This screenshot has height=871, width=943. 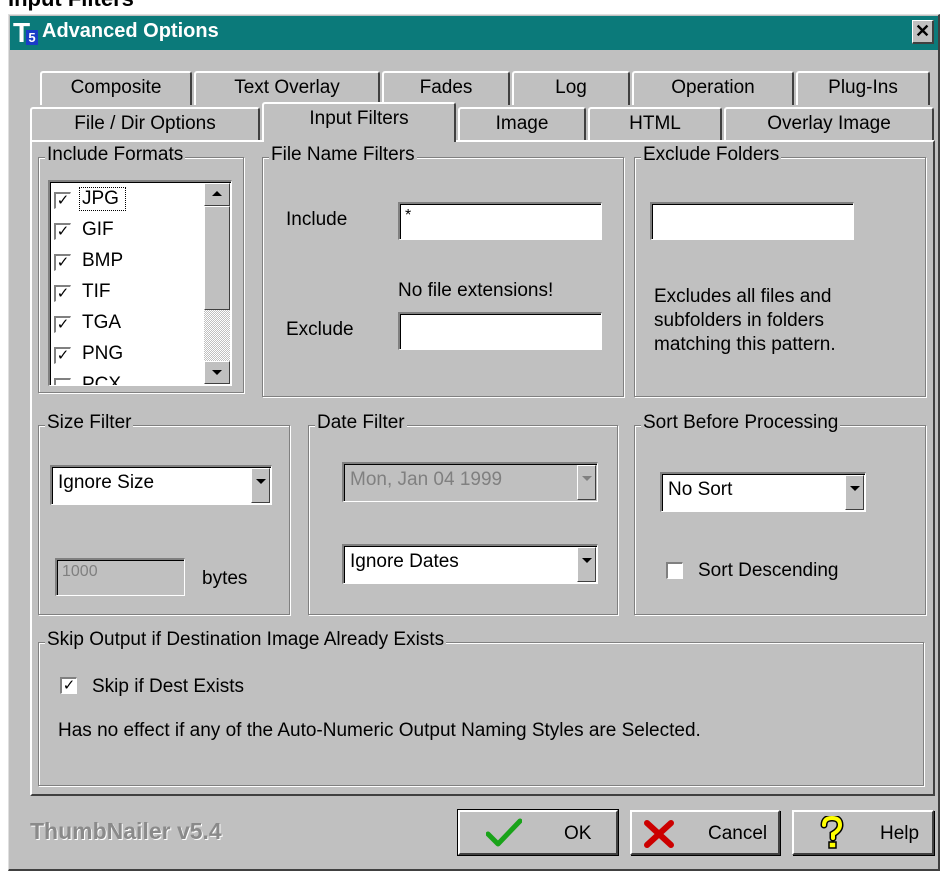 I want to click on window-title: Advanced Options, so click(x=130, y=31).